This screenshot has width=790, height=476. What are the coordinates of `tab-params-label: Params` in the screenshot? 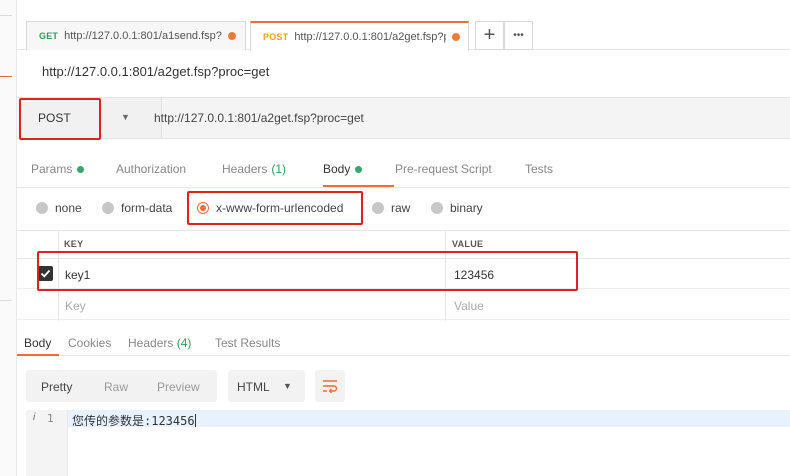 It's located at (52, 169).